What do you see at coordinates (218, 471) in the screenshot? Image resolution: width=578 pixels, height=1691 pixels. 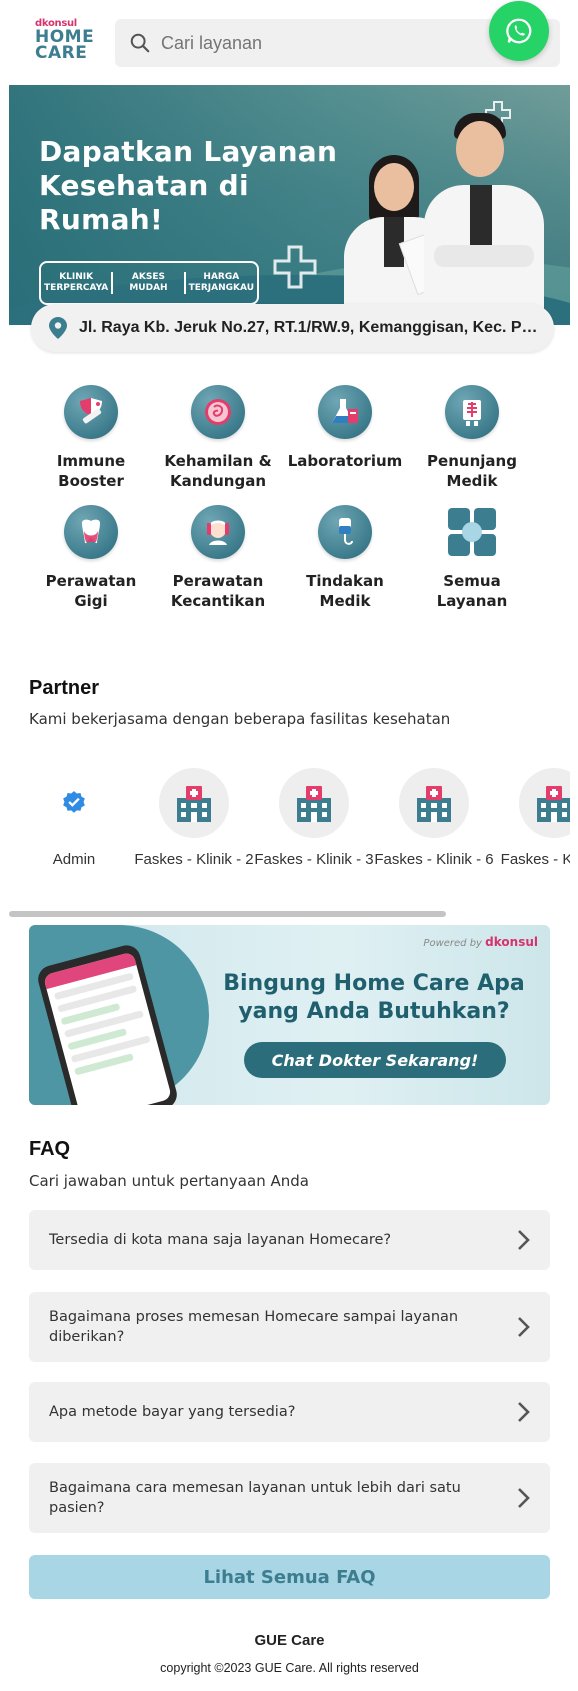 I see `service-label: Kehamilan & Kandungan` at bounding box center [218, 471].